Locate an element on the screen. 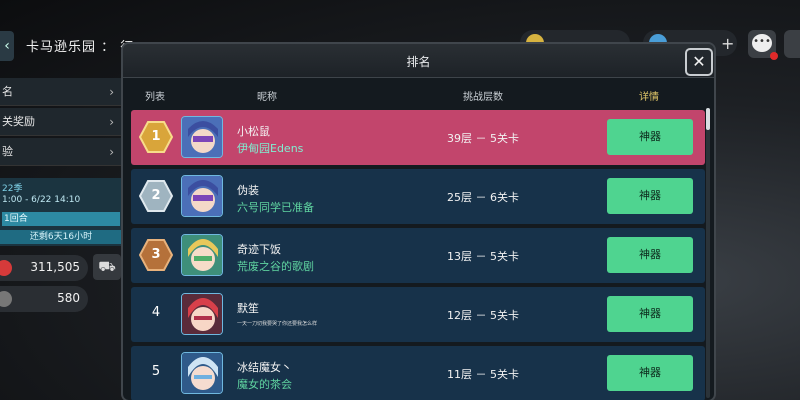 This screenshot has width=800, height=400. cash-value: 580 is located at coordinates (68, 298).